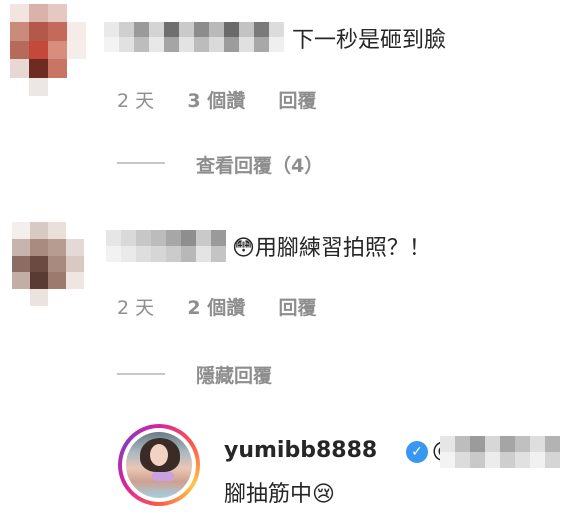 The height and width of the screenshot is (522, 578). Describe the element at coordinates (234, 374) in the screenshot. I see `hide-replies-button: 隱藏回覆` at that location.